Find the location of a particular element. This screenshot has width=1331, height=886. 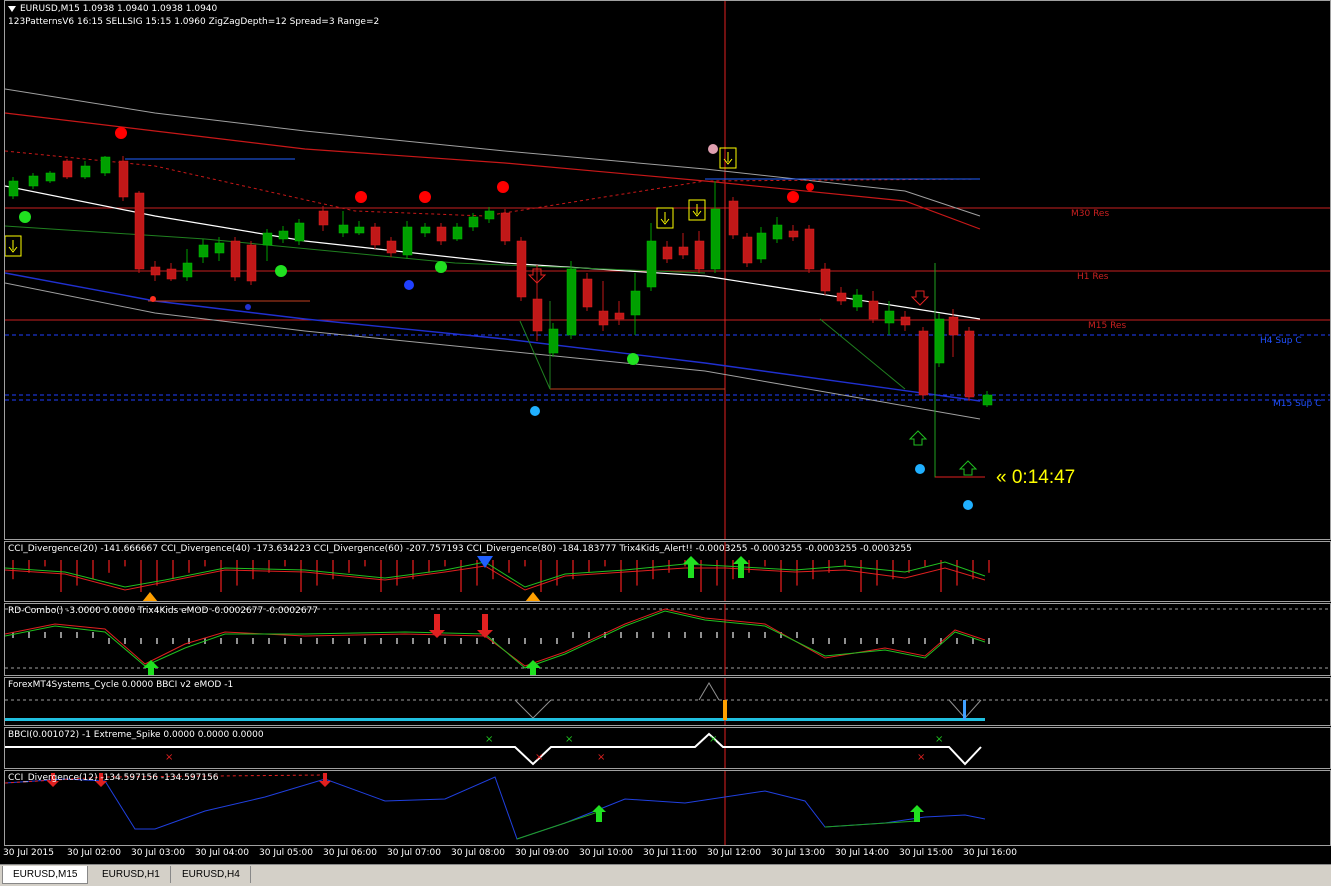

cci-line-red is located at coordinates (495, 578).